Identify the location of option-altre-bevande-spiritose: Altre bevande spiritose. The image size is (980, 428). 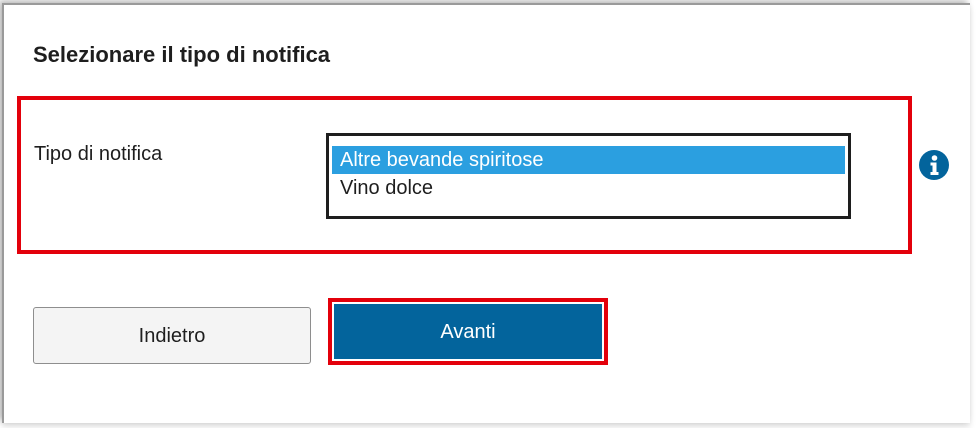
(588, 160).